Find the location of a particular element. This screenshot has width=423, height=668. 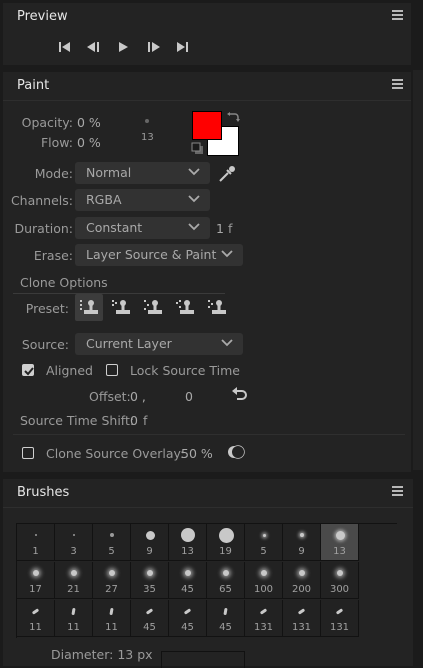

brush-preset: 300 is located at coordinates (340, 580).